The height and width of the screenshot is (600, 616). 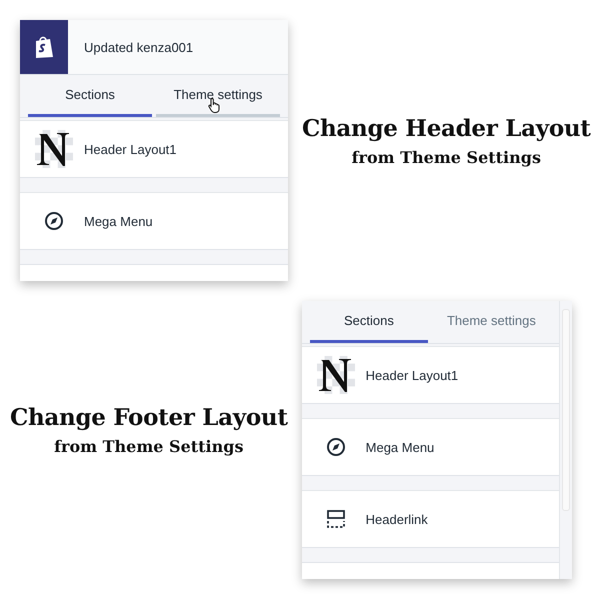 I want to click on store-name: Updated kenza001, so click(x=139, y=47).